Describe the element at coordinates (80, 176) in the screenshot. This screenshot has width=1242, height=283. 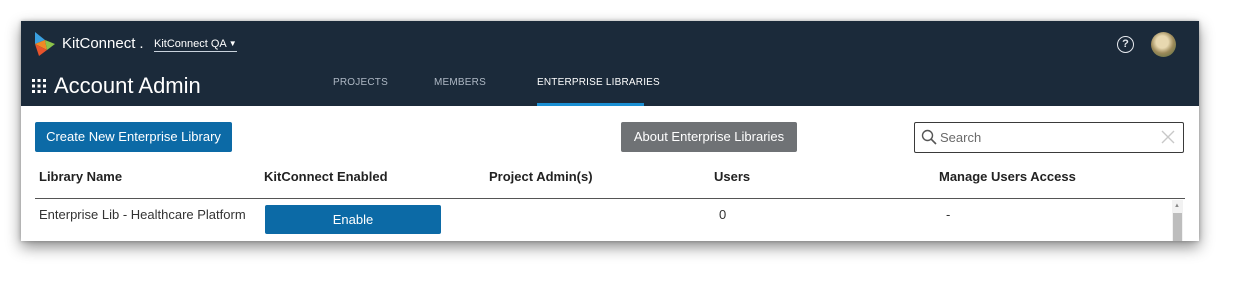
I see `column-header-library-name: Library Name` at that location.